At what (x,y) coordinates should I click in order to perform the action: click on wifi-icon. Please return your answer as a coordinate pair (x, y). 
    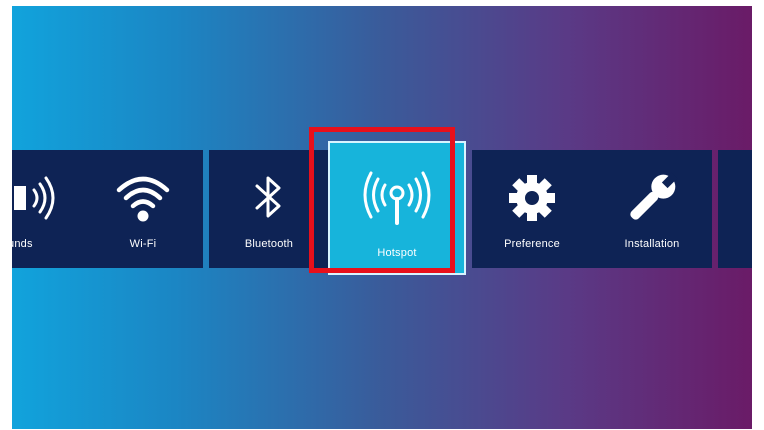
    Looking at the image, I should click on (143, 198).